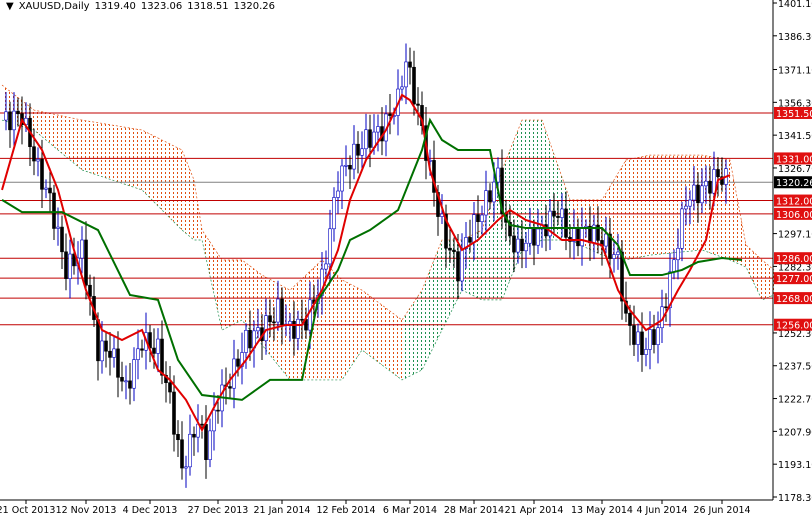 The image size is (812, 517). Describe the element at coordinates (795, 136) in the screenshot. I see `y-tick-label: 1341.50` at that location.